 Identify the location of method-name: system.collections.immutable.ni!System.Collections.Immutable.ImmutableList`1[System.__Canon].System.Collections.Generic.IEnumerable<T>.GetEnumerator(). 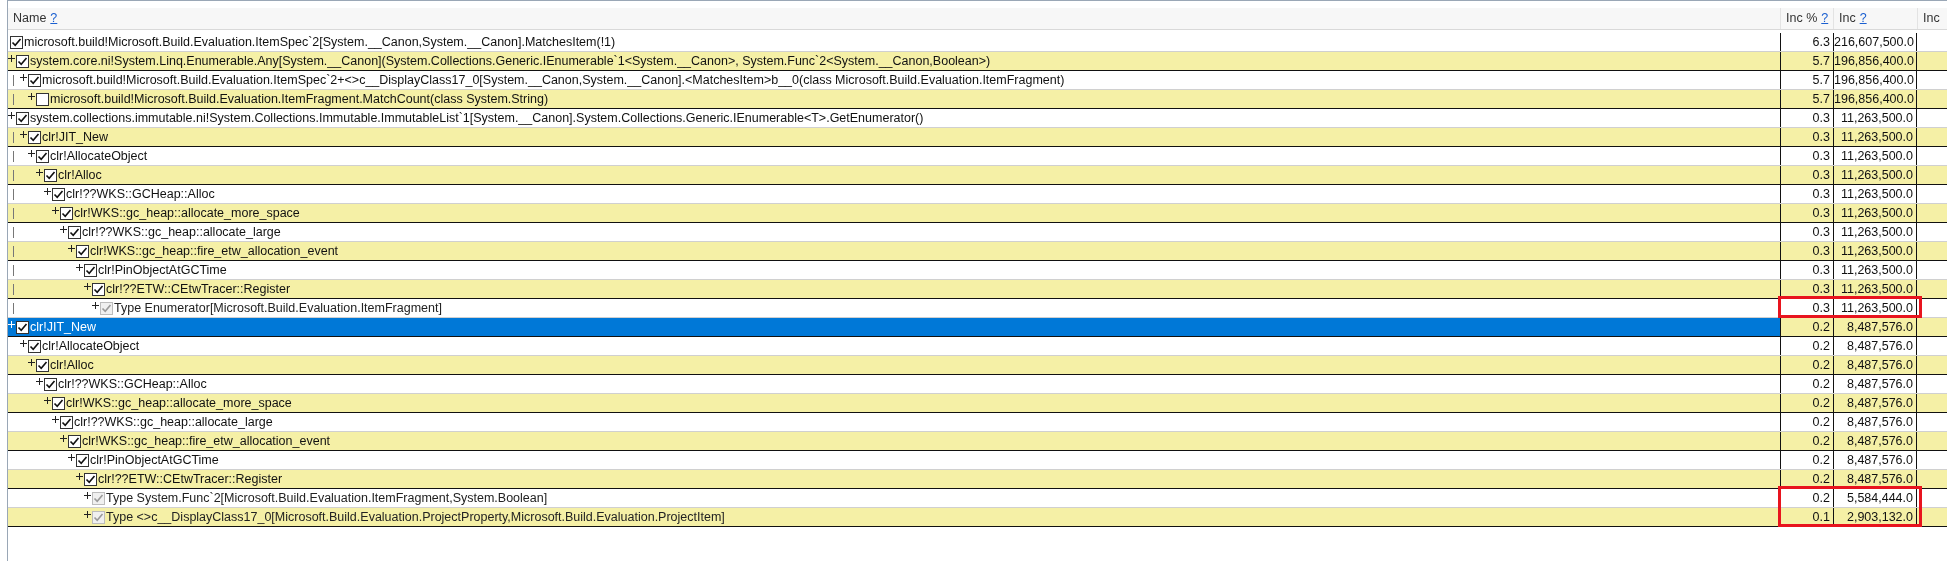
(477, 118).